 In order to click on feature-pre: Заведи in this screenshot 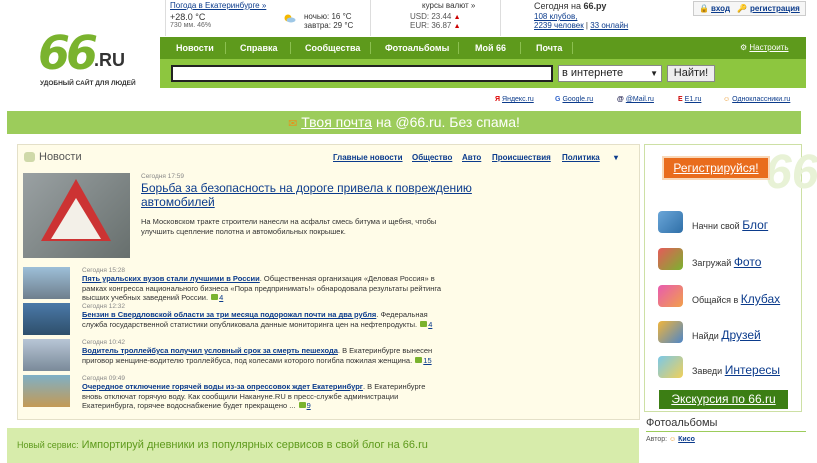, I will do `click(707, 371)`.